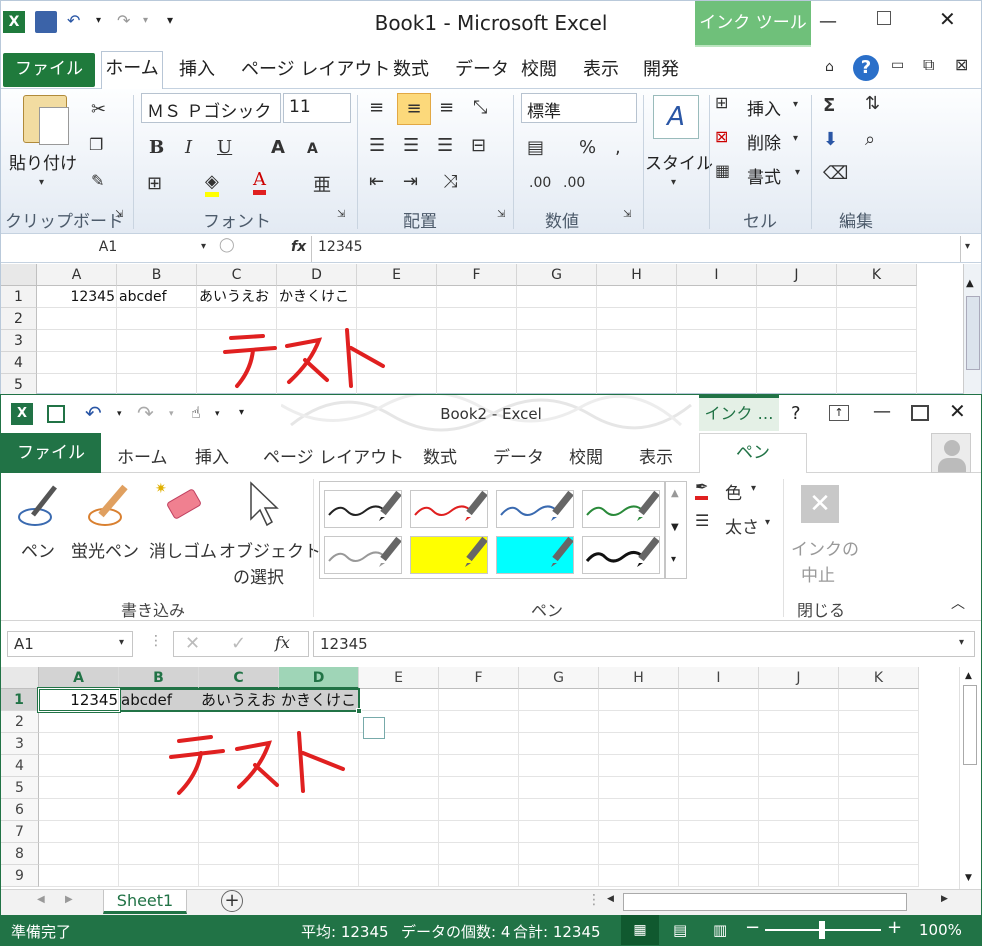 This screenshot has width=982, height=946. Describe the element at coordinates (765, 902) in the screenshot. I see `horizontal-scroll-thumb` at that location.